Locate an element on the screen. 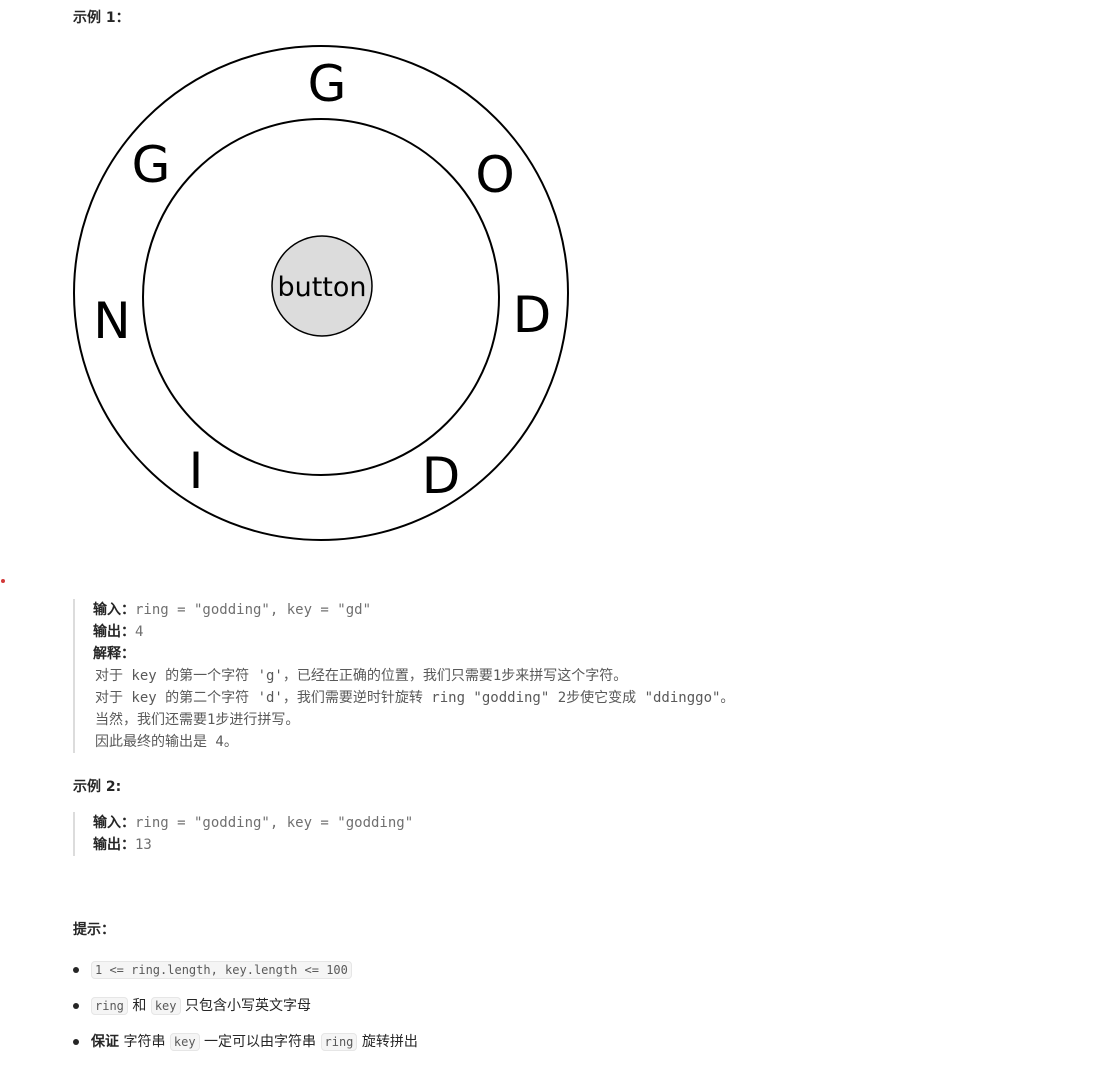 The height and width of the screenshot is (1065, 1106). explain-line: 因此最终的输出是 4。 is located at coordinates (166, 742).